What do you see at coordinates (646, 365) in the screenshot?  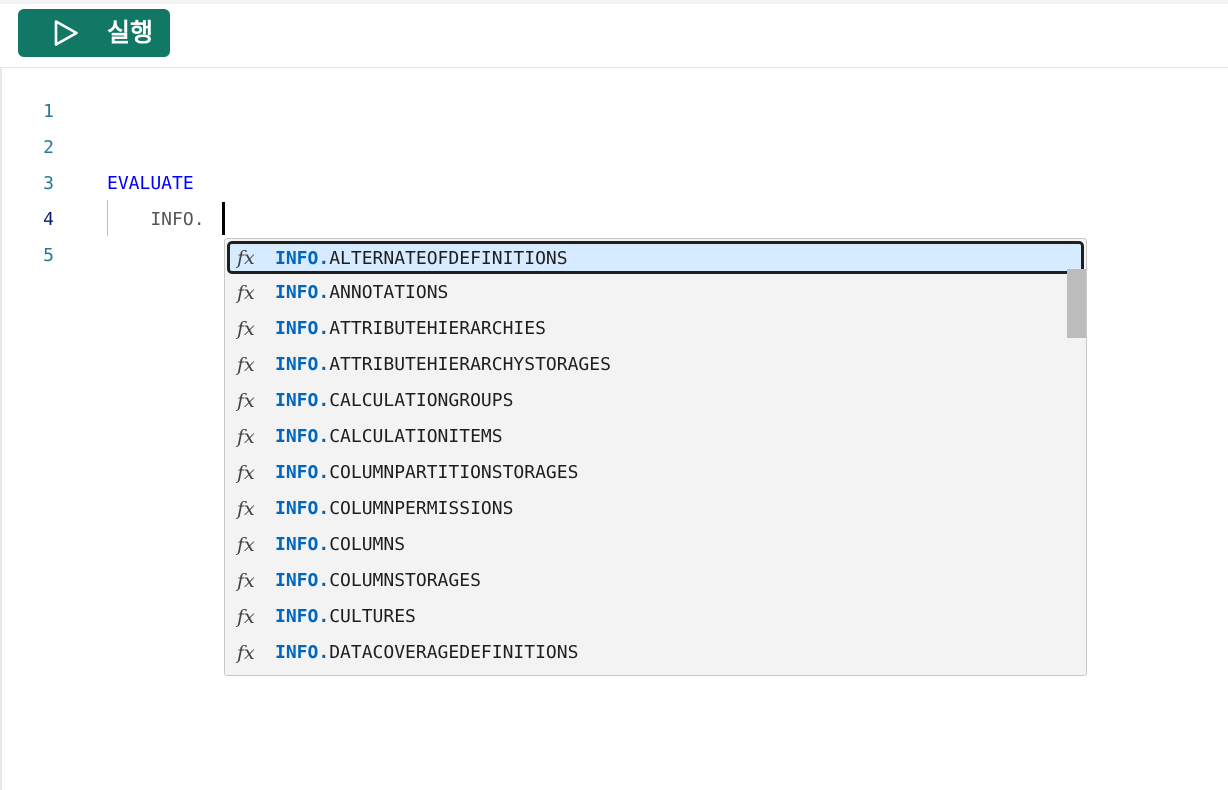 I see `suggestion-item: fx INFO.ATTRIBUTEHIERARCHYSTORAGES` at bounding box center [646, 365].